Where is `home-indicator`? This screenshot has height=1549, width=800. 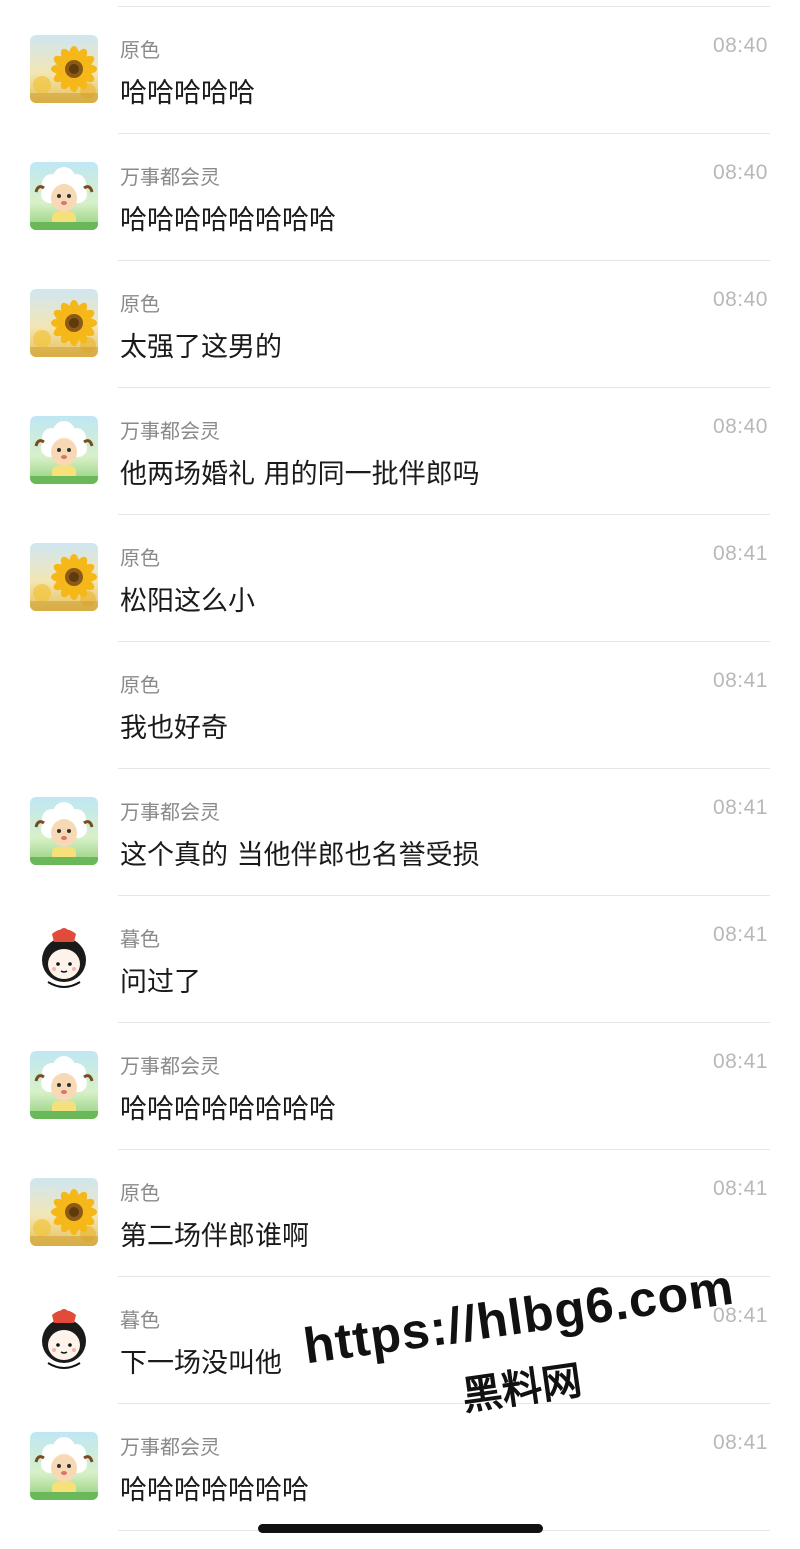 home-indicator is located at coordinates (400, 1528).